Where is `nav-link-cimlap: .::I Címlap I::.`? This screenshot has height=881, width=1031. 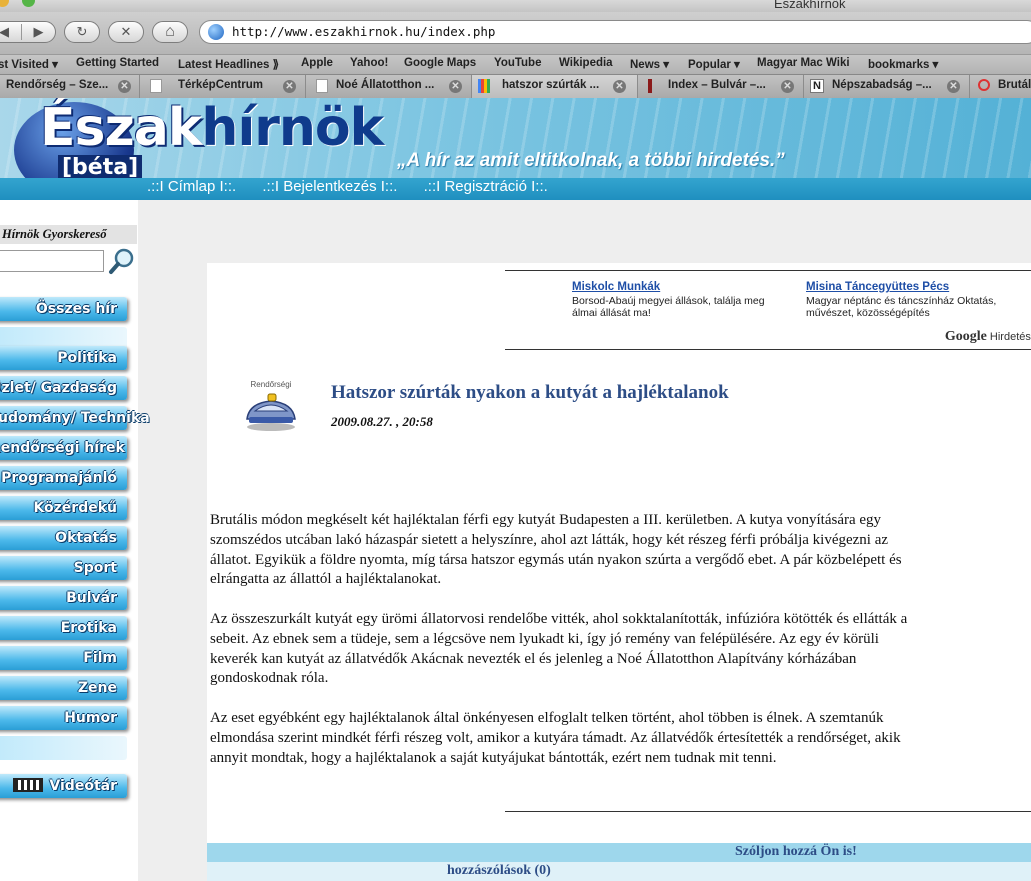 nav-link-cimlap: .::I Címlap I::. is located at coordinates (191, 186).